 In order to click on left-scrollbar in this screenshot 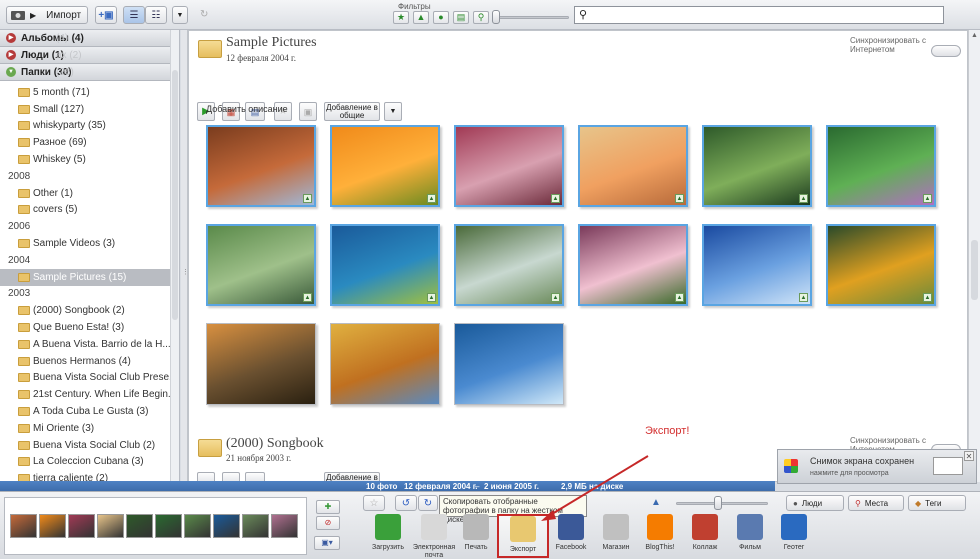, I will do `click(174, 256)`.